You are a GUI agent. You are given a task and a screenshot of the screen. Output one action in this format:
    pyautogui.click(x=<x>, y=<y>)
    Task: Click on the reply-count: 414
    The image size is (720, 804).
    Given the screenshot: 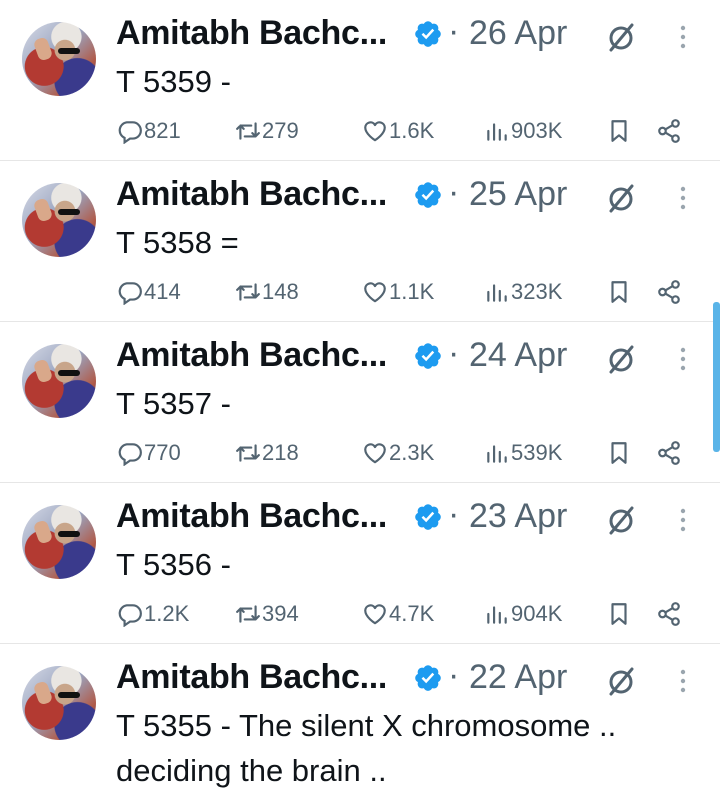 What is the action you would take?
    pyautogui.click(x=162, y=291)
    